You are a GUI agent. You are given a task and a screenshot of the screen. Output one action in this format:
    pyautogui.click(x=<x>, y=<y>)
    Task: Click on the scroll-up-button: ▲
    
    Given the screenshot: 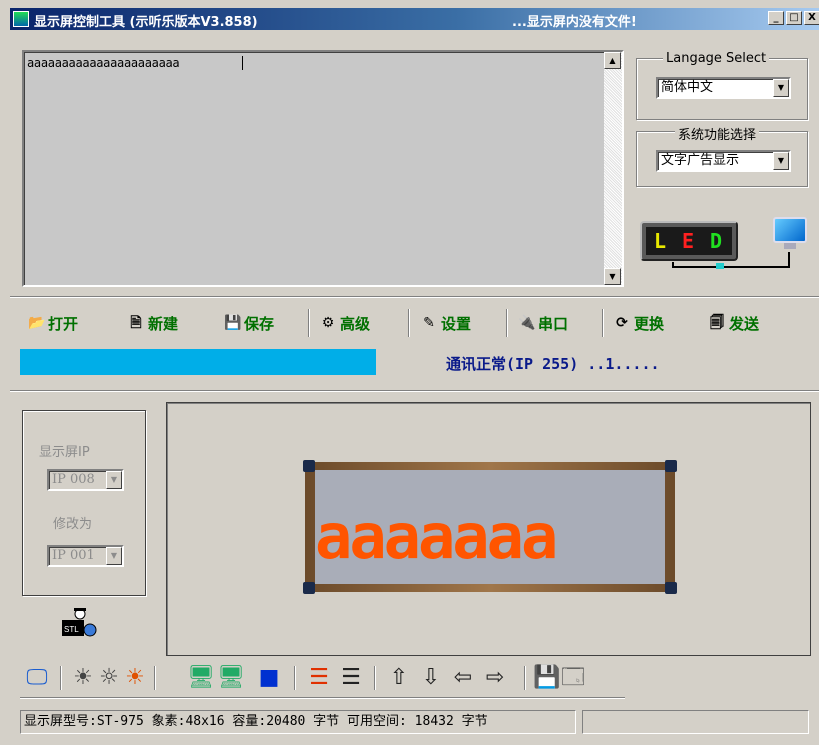 What is the action you would take?
    pyautogui.click(x=612, y=60)
    